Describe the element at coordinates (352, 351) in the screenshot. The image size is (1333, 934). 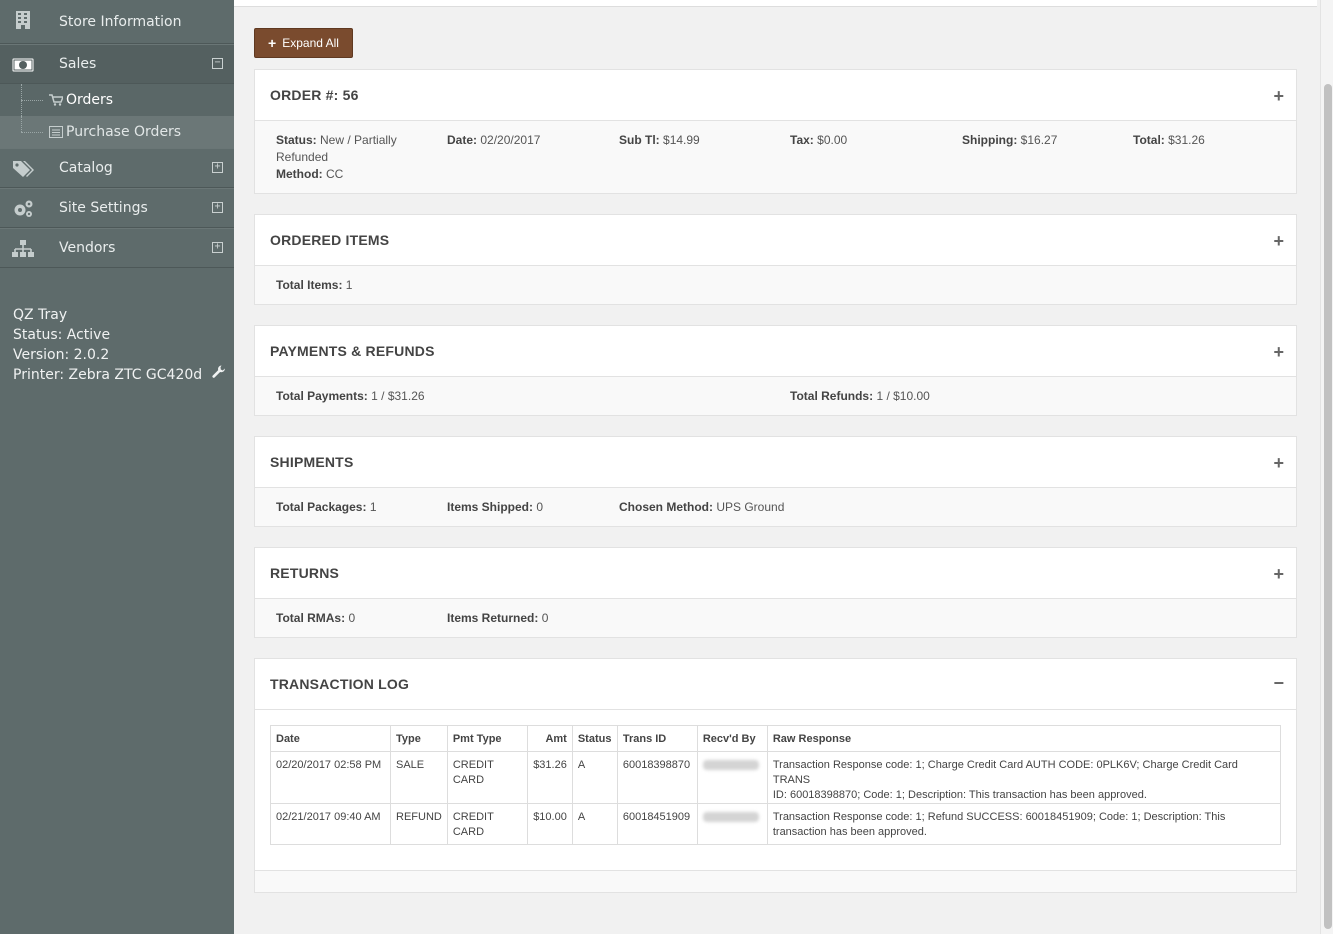
I see `panel-title: PAYMENTS & REFUNDS` at that location.